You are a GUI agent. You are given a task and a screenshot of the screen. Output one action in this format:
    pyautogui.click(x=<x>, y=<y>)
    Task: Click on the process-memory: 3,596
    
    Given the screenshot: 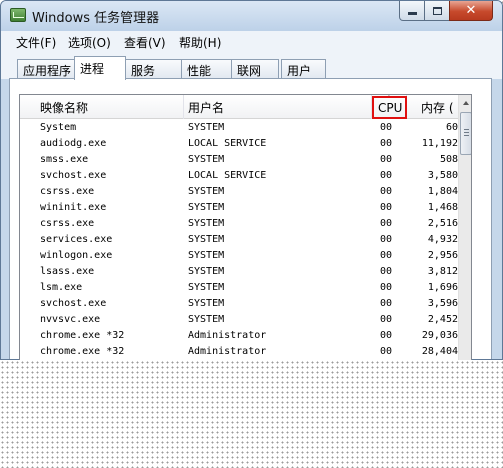 What is the action you would take?
    pyautogui.click(x=442, y=303)
    